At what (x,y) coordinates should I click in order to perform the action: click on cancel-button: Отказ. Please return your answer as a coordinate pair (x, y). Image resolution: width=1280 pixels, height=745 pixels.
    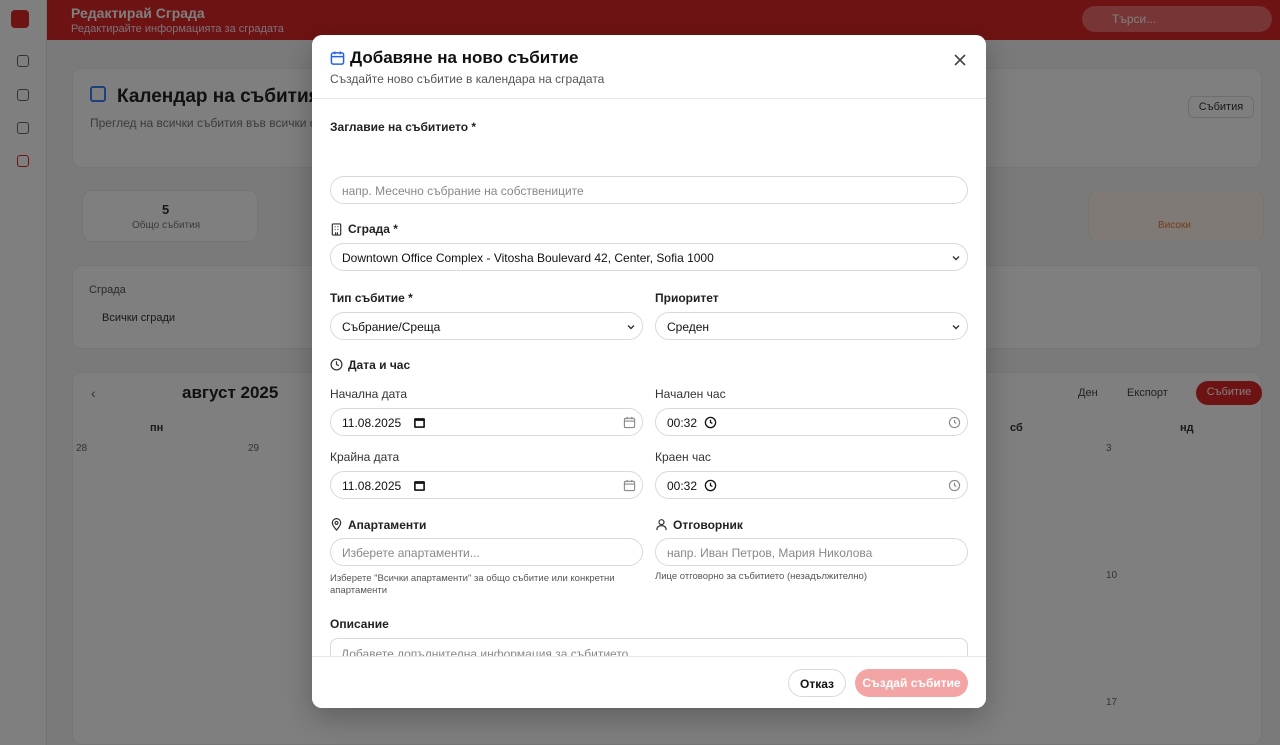
    Looking at the image, I should click on (817, 683).